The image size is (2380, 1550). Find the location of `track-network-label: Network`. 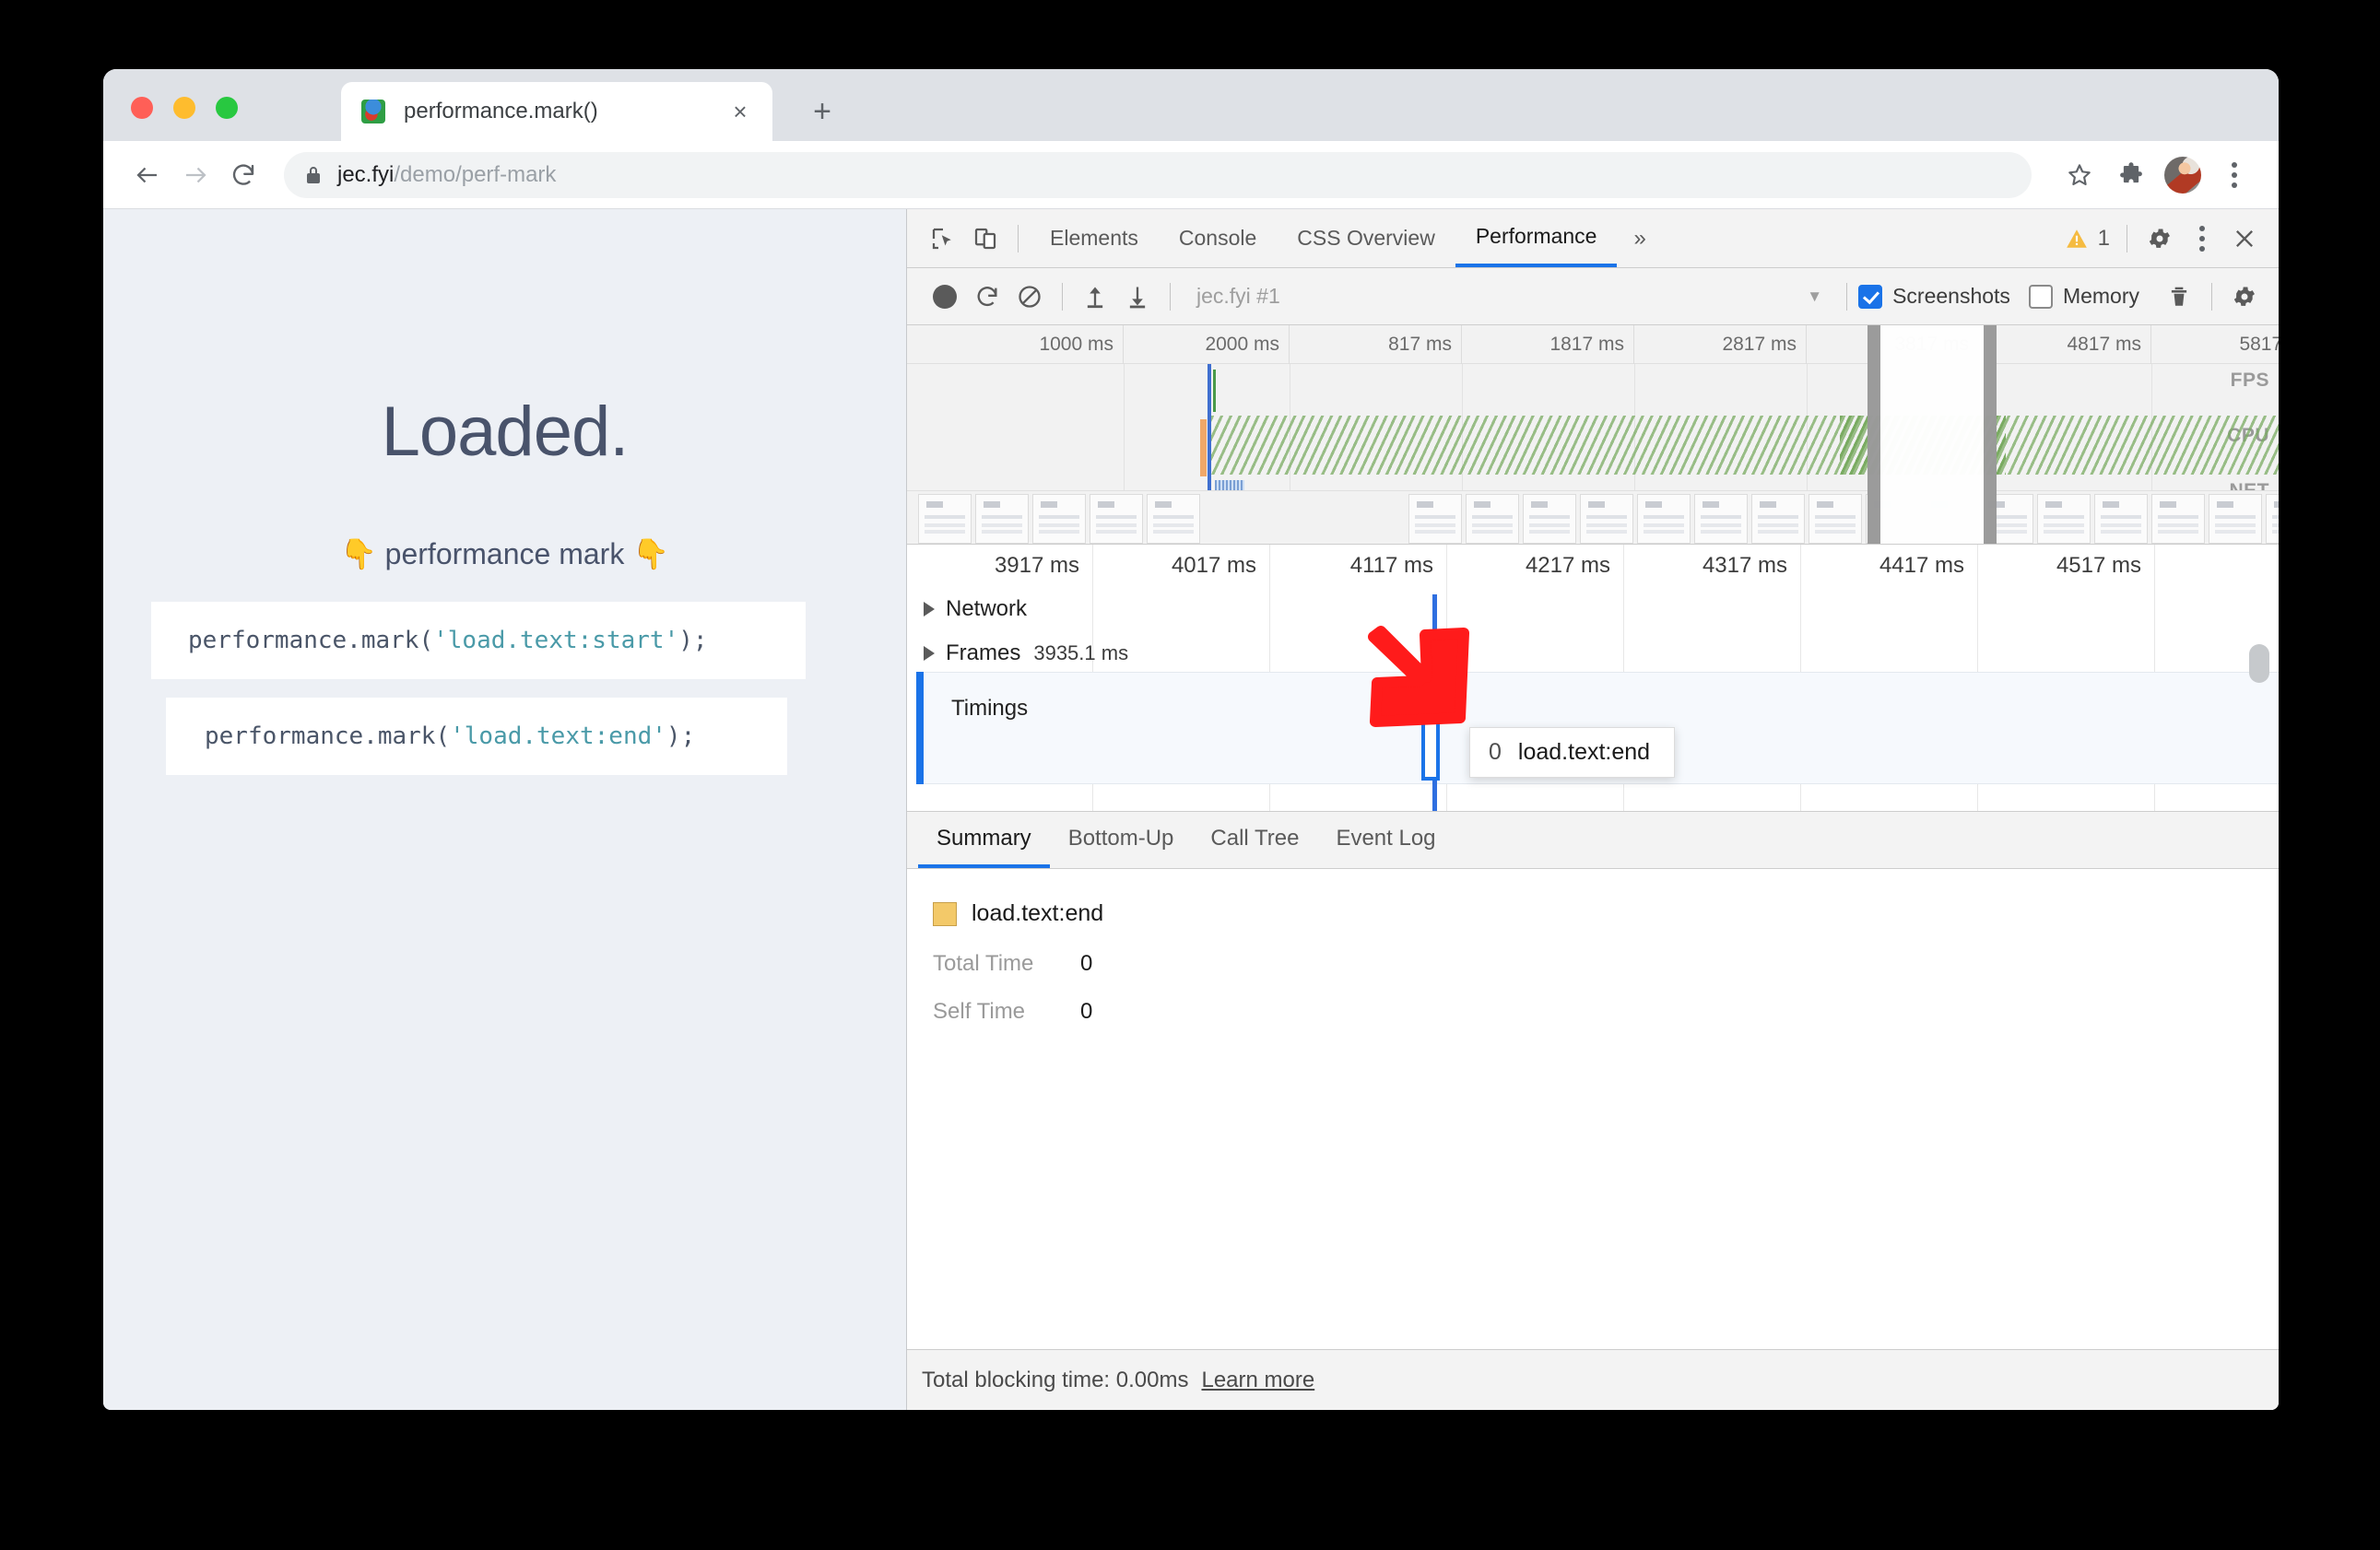

track-network-label: Network is located at coordinates (987, 608).